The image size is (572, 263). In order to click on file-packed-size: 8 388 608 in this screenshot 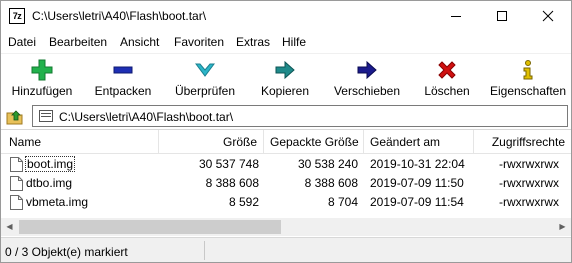, I will do `click(331, 183)`.